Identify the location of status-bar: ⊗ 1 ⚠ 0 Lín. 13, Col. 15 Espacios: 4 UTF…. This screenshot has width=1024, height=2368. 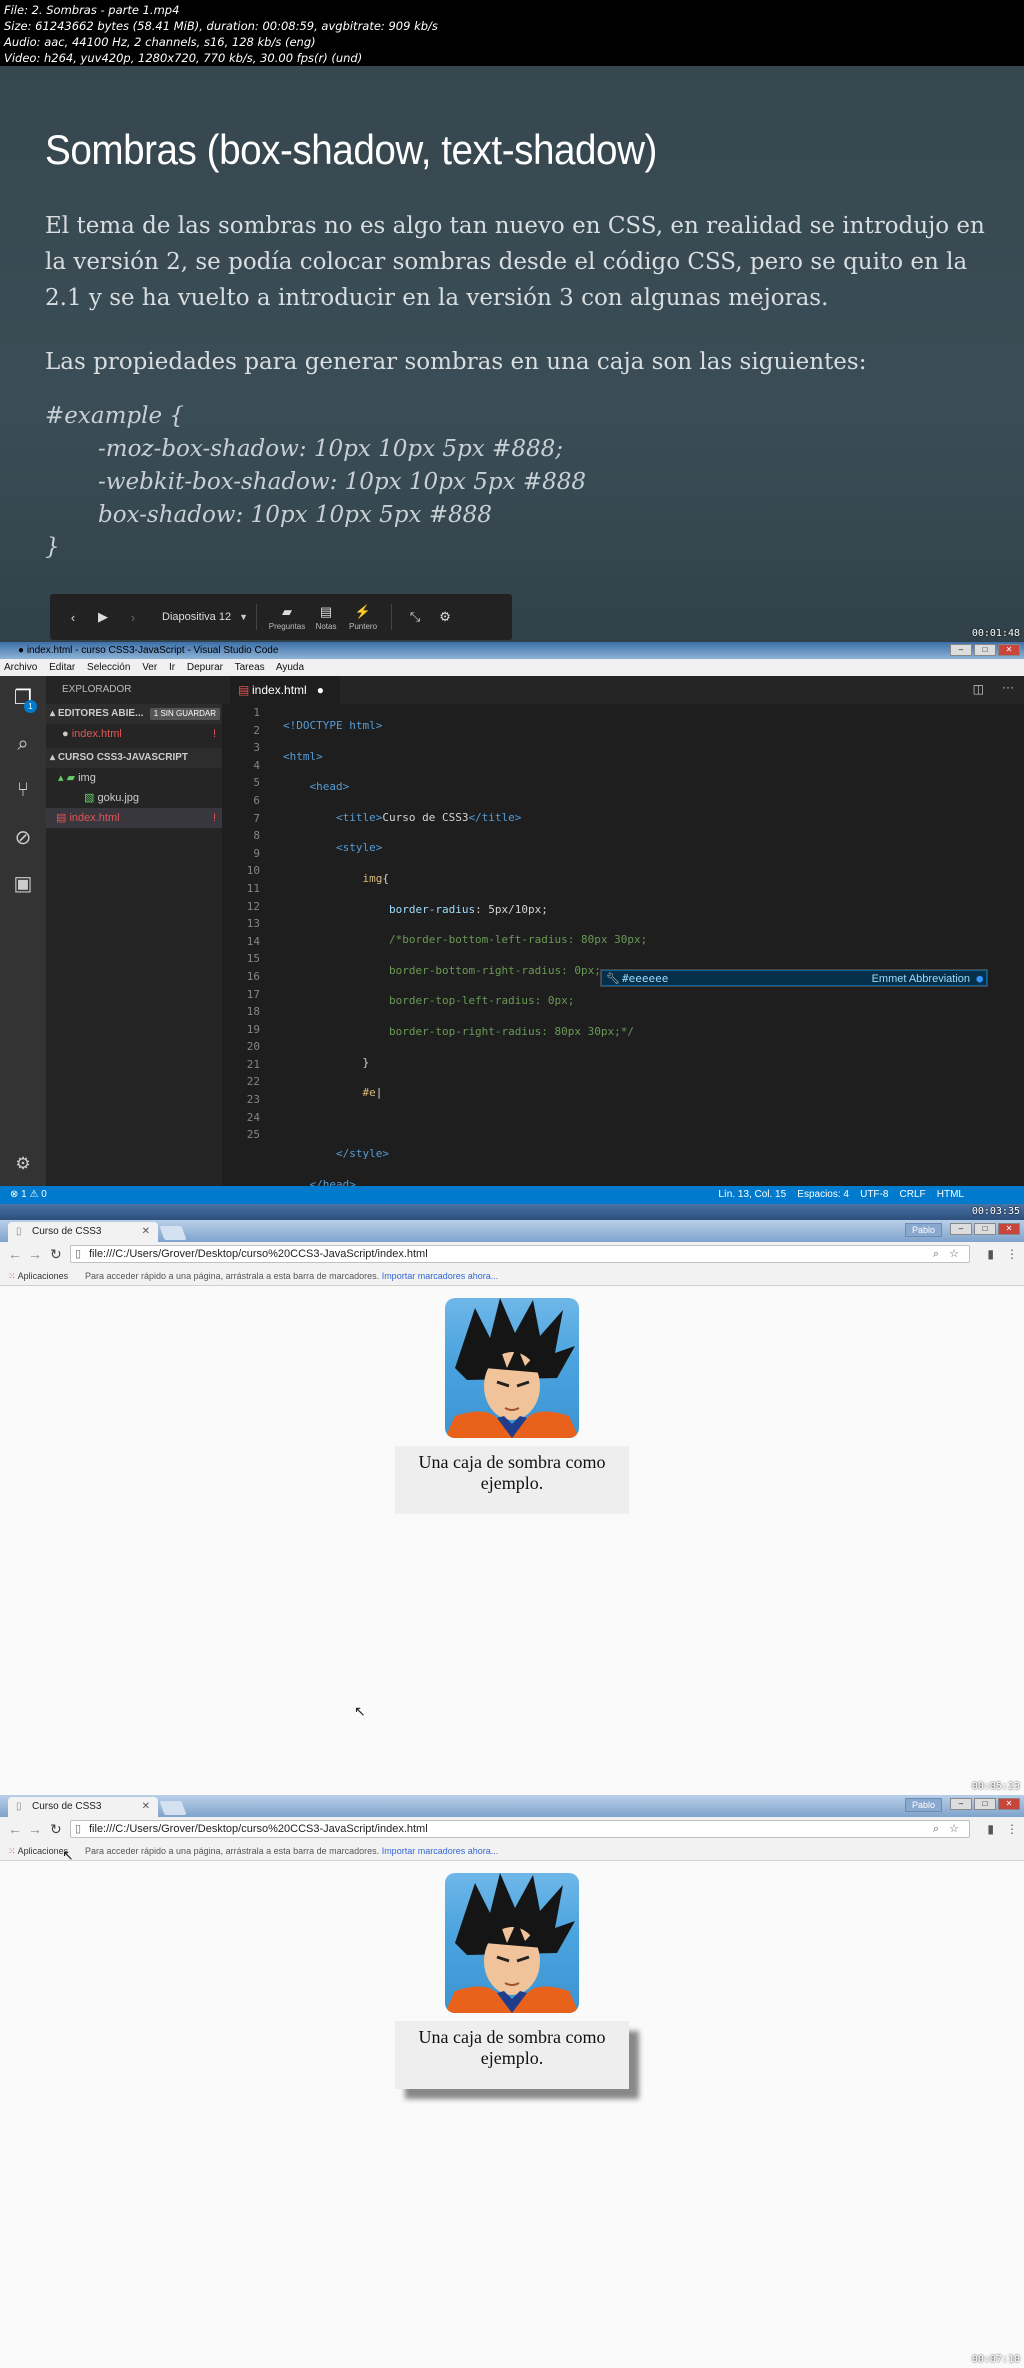
(512, 1195).